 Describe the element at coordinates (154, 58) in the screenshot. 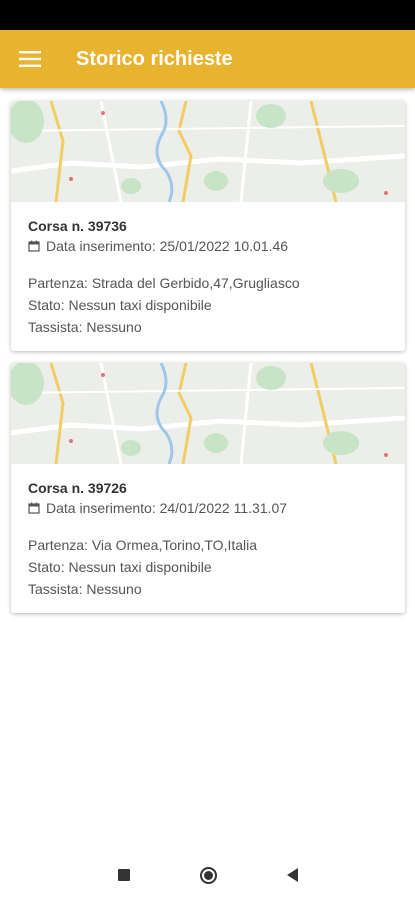

I see `page-title: Storico richieste` at that location.